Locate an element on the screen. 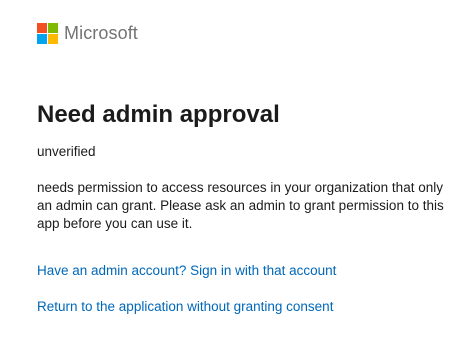 Image resolution: width=474 pixels, height=342 pixels. logo-text: Microsoft is located at coordinates (101, 33).